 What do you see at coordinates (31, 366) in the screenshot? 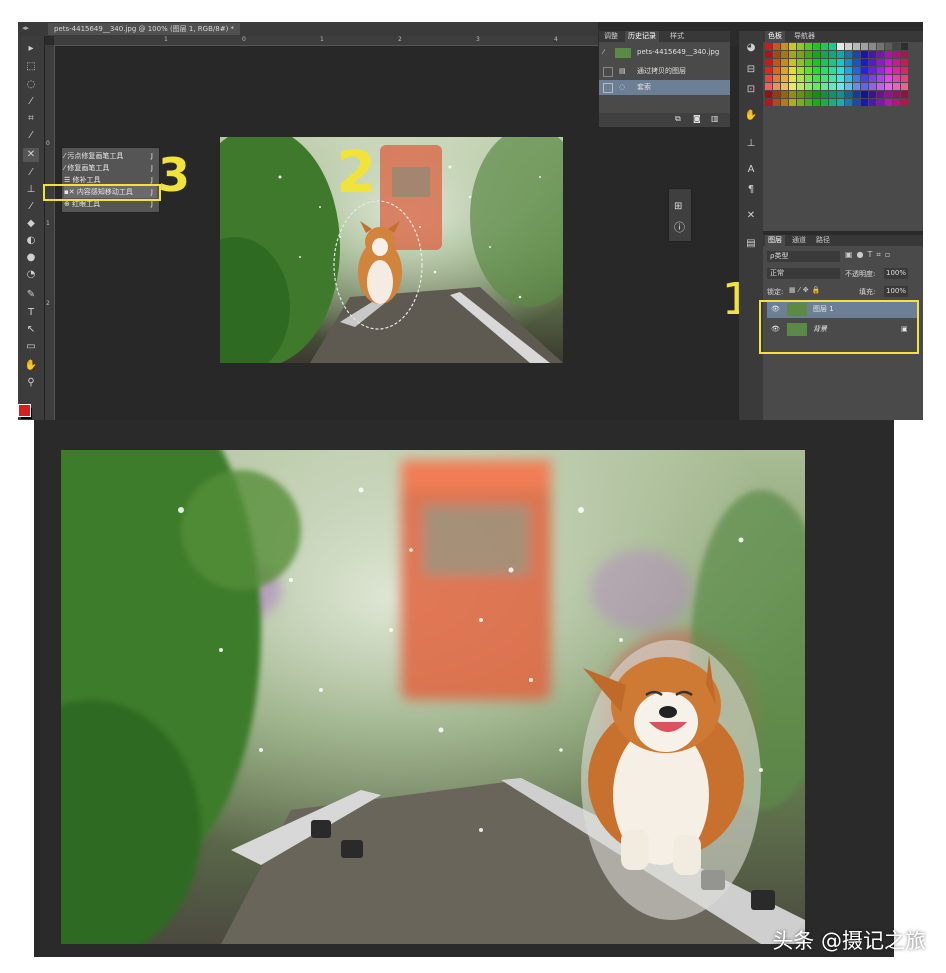
I see `hand-tool-icon: ✋` at bounding box center [31, 366].